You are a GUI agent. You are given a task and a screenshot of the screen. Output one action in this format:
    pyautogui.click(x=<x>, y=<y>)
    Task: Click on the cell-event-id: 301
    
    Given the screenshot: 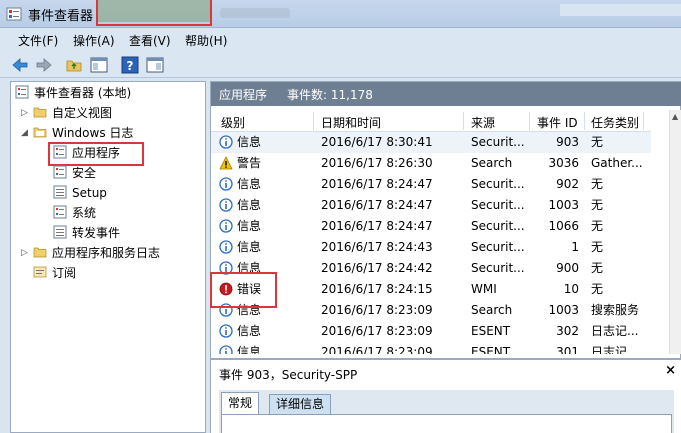 What is the action you would take?
    pyautogui.click(x=567, y=349)
    